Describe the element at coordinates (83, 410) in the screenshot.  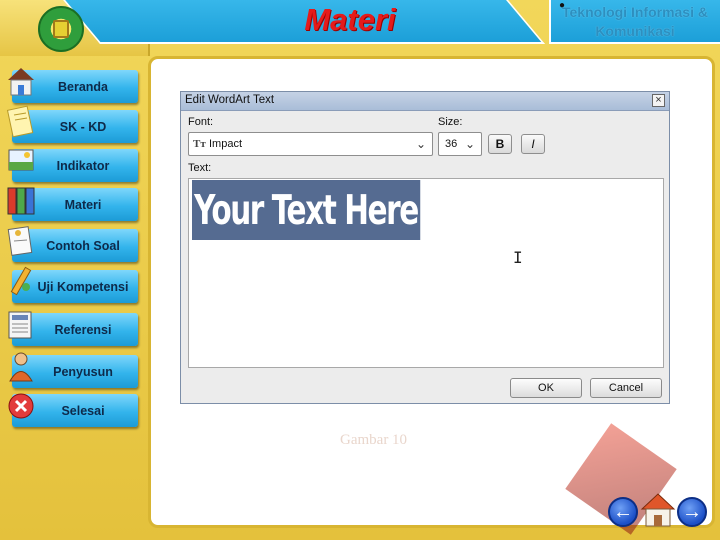
I see `sidebar-item-label: Selesai` at that location.